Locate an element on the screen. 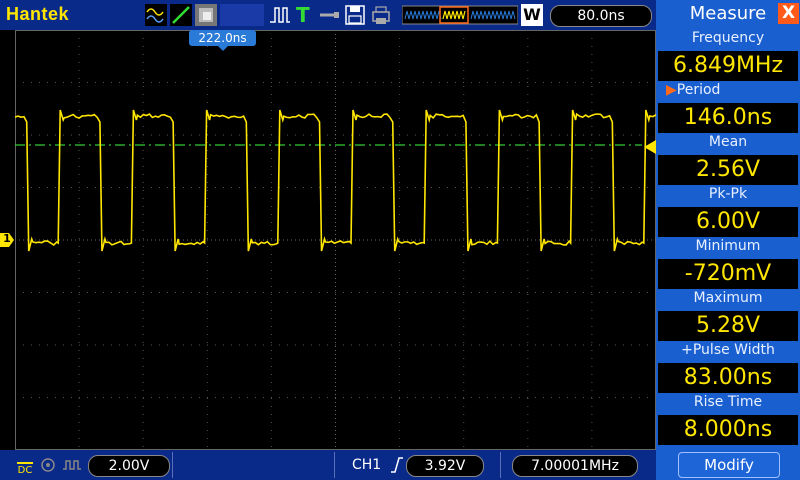 The height and width of the screenshot is (480, 800). window-mode-button: W is located at coordinates (532, 15).